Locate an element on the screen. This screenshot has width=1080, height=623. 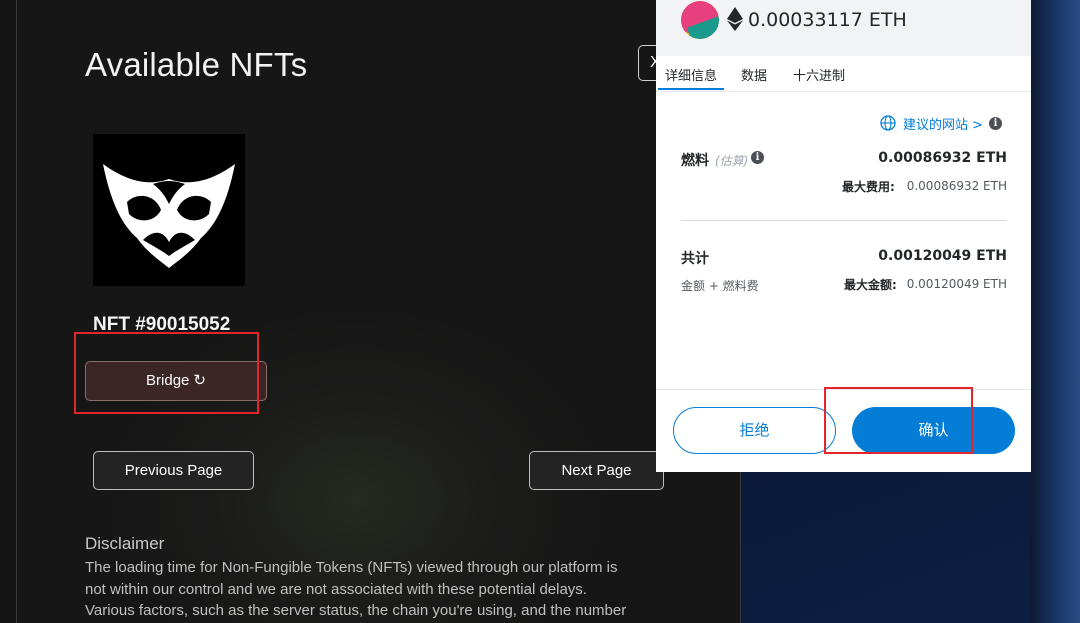
max-fee-label: 最大费用: is located at coordinates (868, 187).